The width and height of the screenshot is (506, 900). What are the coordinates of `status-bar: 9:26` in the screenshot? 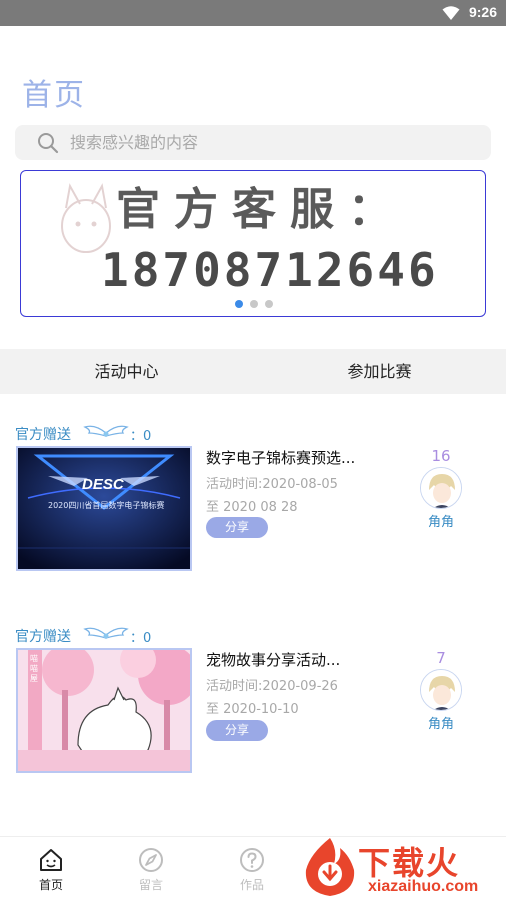 It's located at (253, 13).